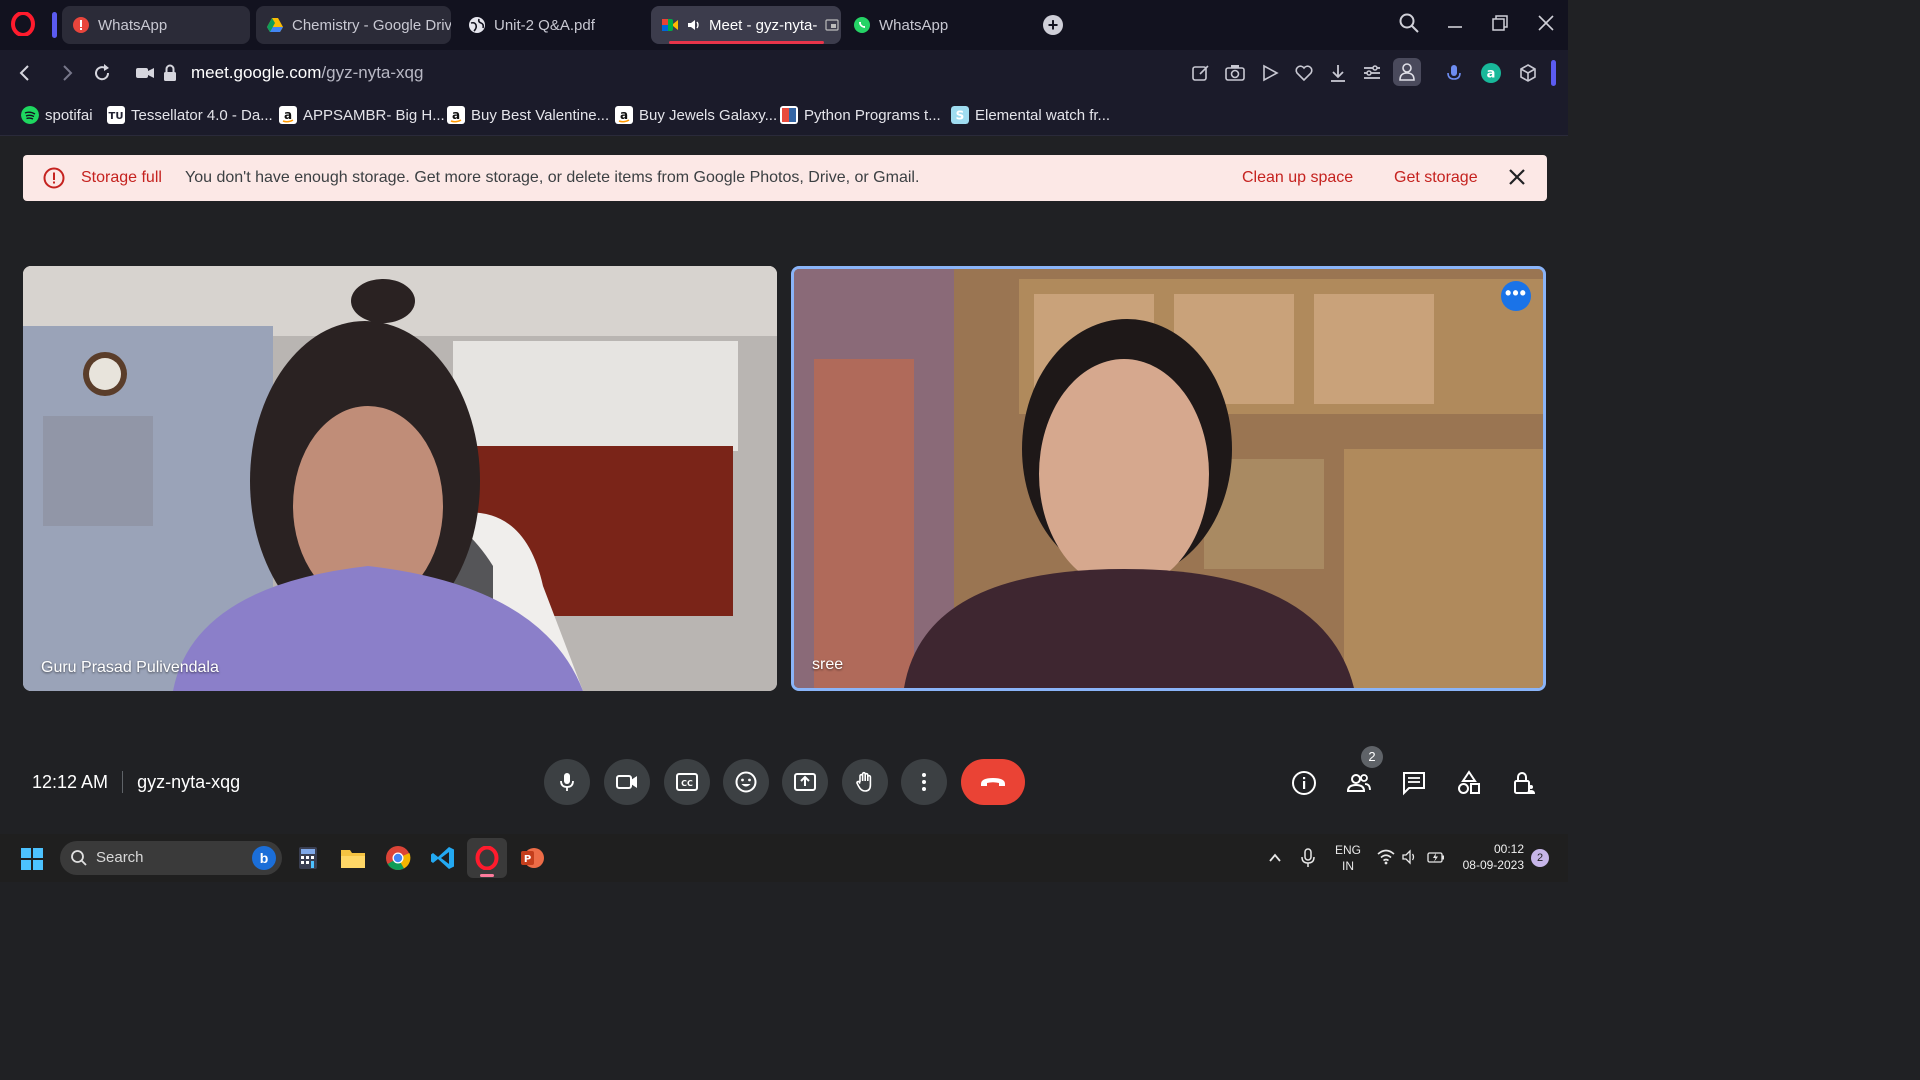  I want to click on svg-text: S, so click(960, 116).